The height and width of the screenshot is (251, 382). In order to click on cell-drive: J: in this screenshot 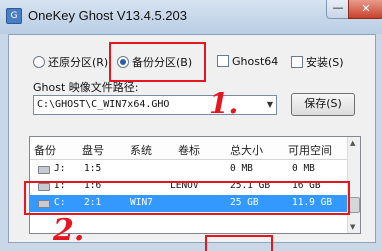, I will do `click(60, 168)`.